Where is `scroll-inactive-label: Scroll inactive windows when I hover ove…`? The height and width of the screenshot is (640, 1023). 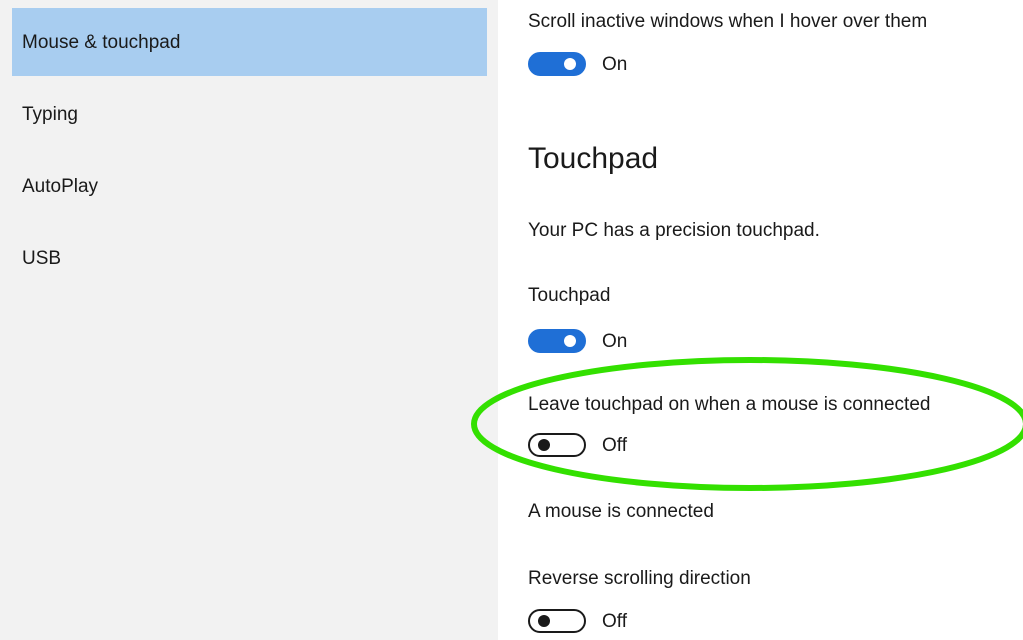
scroll-inactive-label: Scroll inactive windows when I hover ove… is located at coordinates (728, 21).